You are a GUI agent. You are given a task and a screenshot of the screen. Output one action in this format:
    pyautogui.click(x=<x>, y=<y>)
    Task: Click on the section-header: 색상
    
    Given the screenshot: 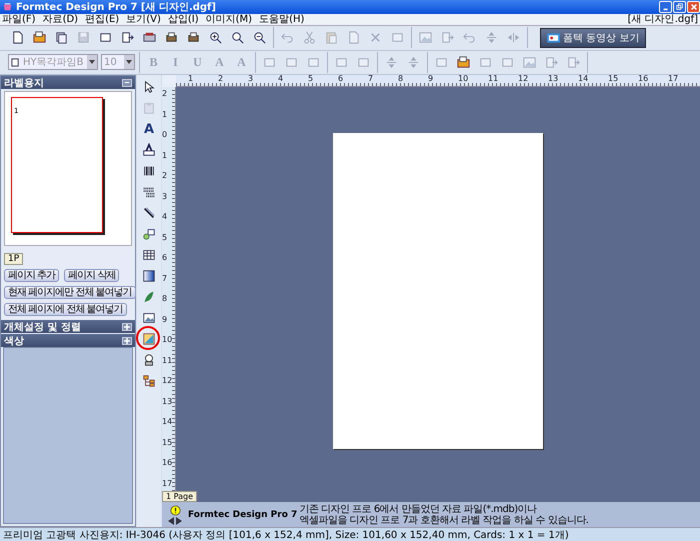 What is the action you would take?
    pyautogui.click(x=68, y=340)
    